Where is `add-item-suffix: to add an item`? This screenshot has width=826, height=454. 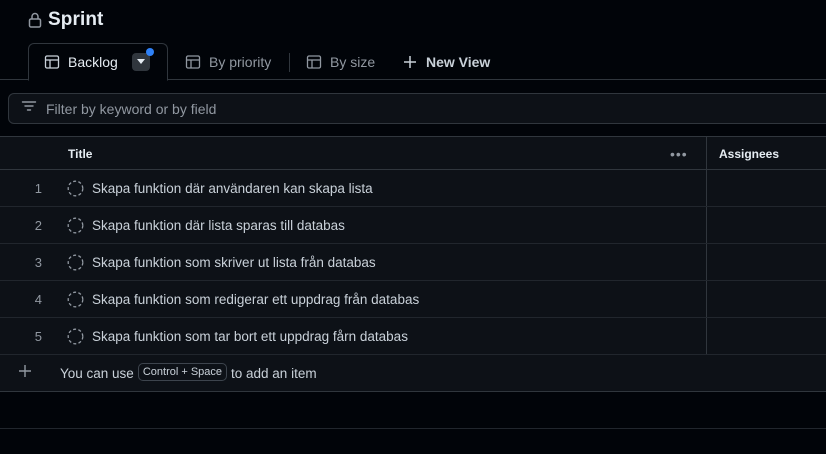
add-item-suffix: to add an item is located at coordinates (274, 373).